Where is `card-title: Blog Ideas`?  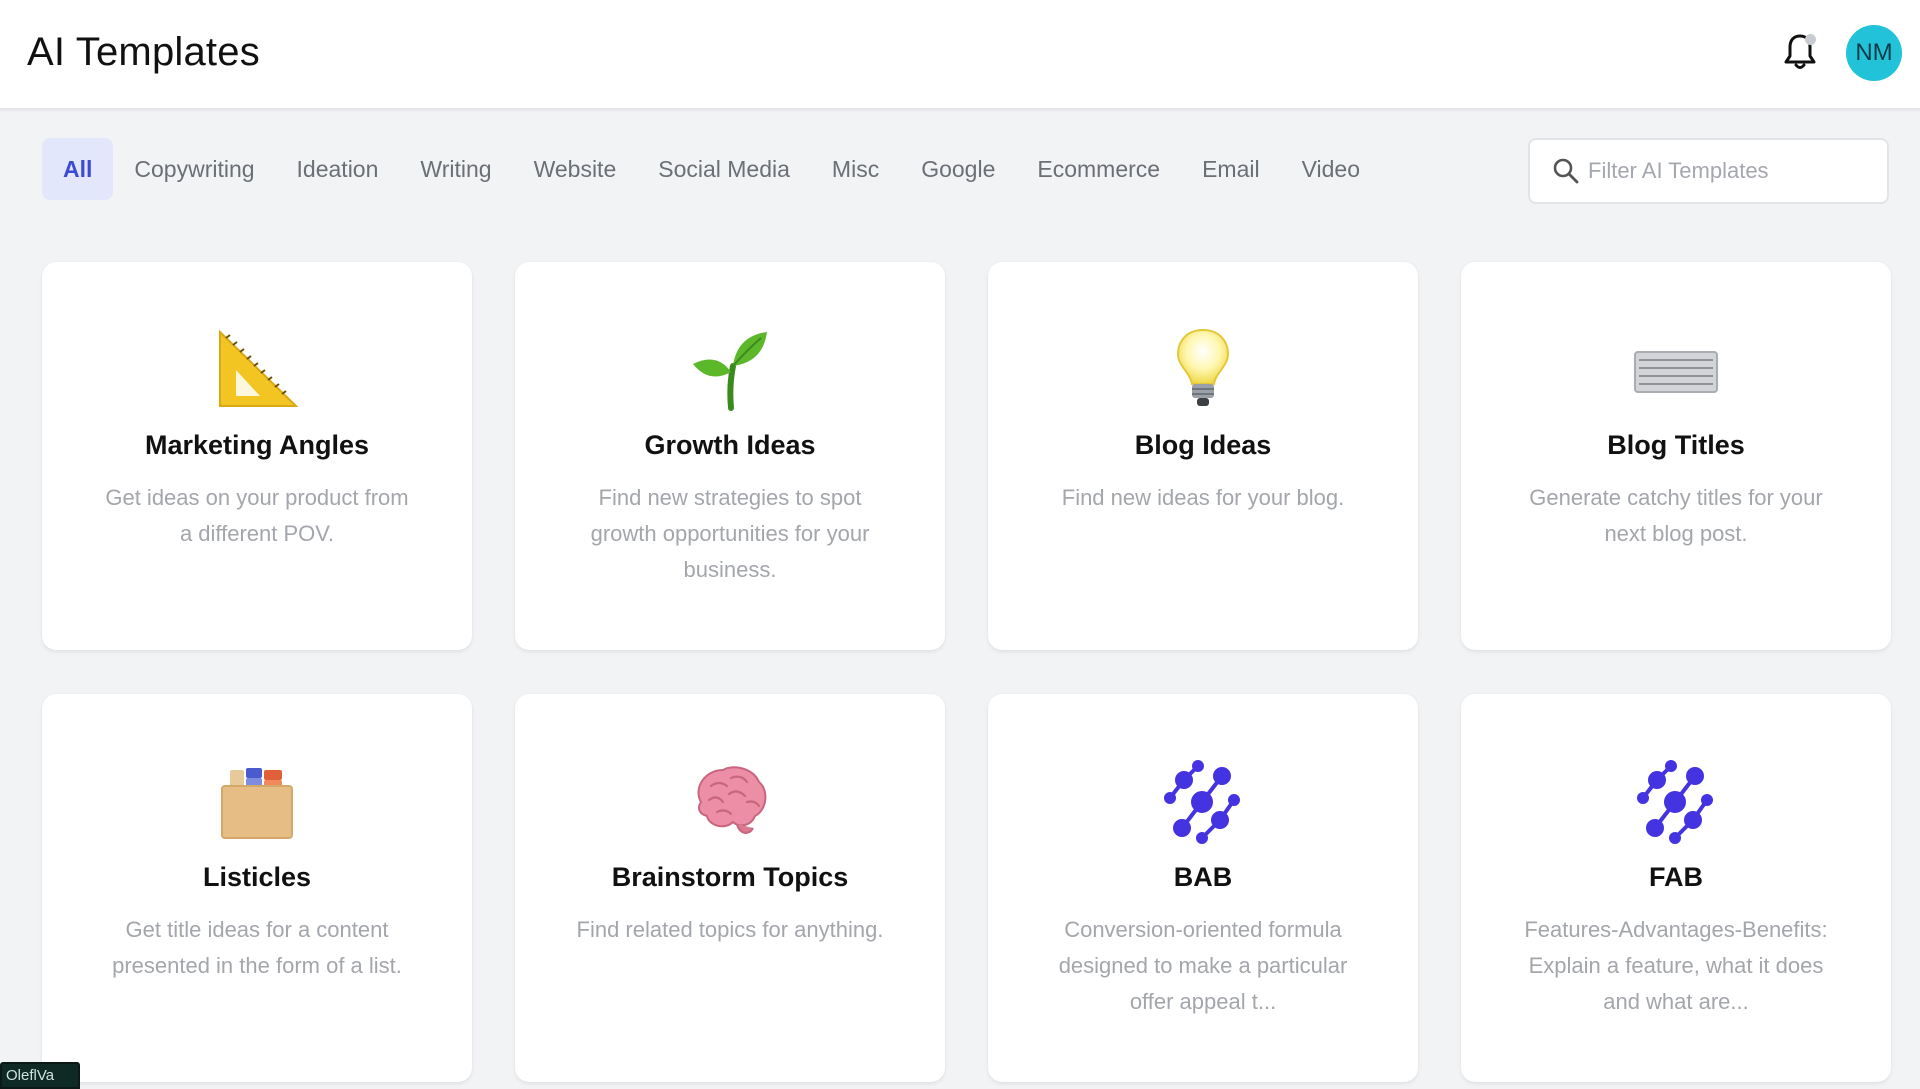
card-title: Blog Ideas is located at coordinates (1203, 445).